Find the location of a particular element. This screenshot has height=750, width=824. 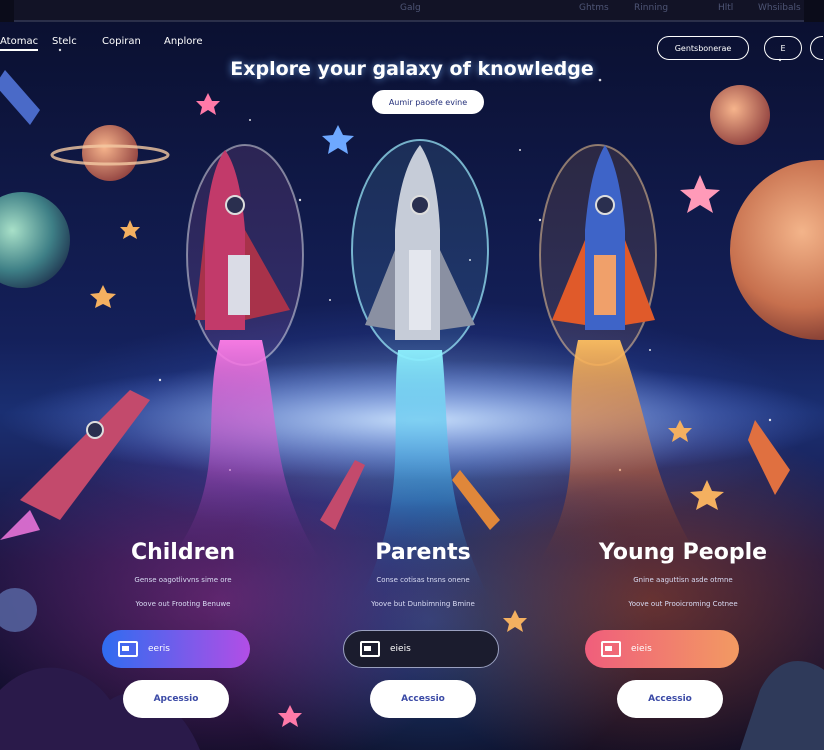

column-subtext: Yoove out Prooicroming Cotnee is located at coordinates (683, 604).